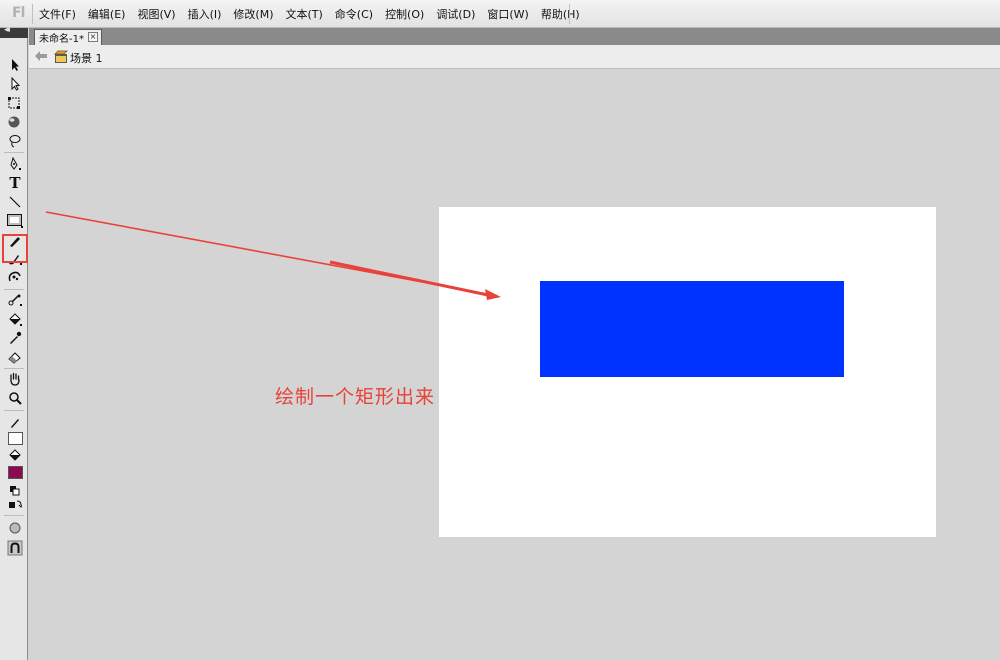 This screenshot has width=1000, height=660. I want to click on lasso-icon, so click(15, 141).